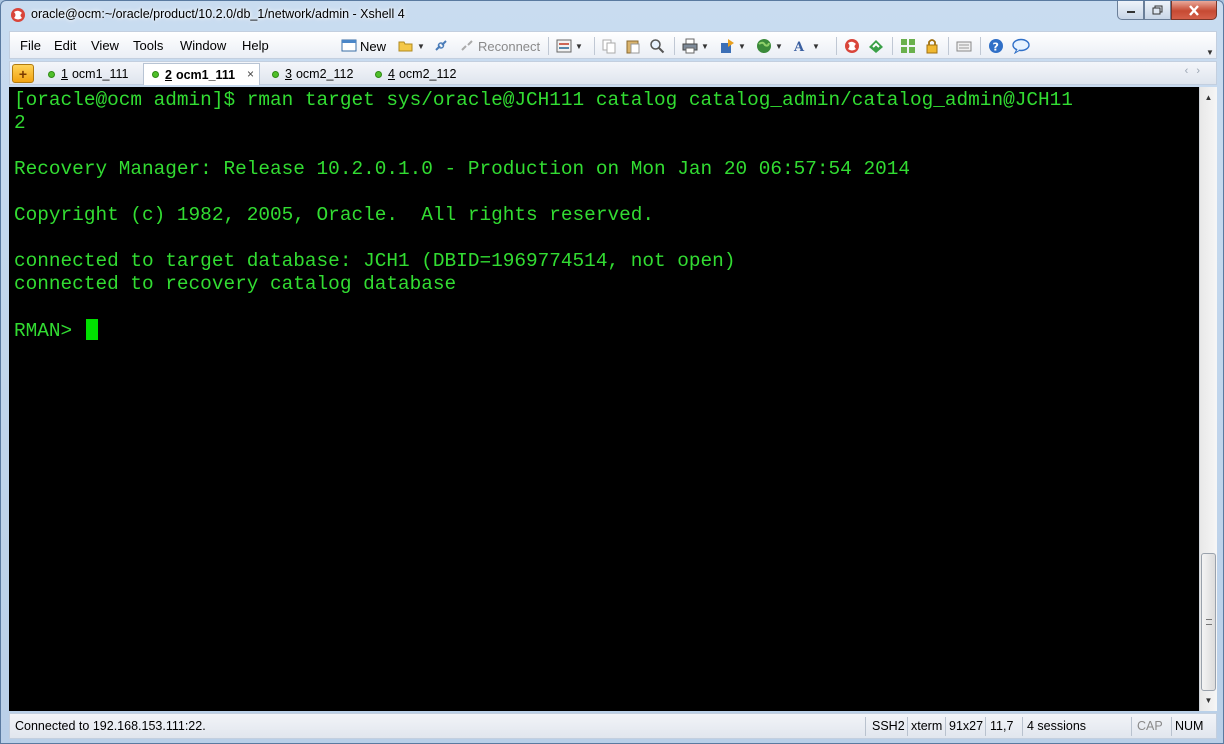 This screenshot has width=1224, height=744. What do you see at coordinates (49, 331) in the screenshot?
I see `rman-prompt: RMAN>` at bounding box center [49, 331].